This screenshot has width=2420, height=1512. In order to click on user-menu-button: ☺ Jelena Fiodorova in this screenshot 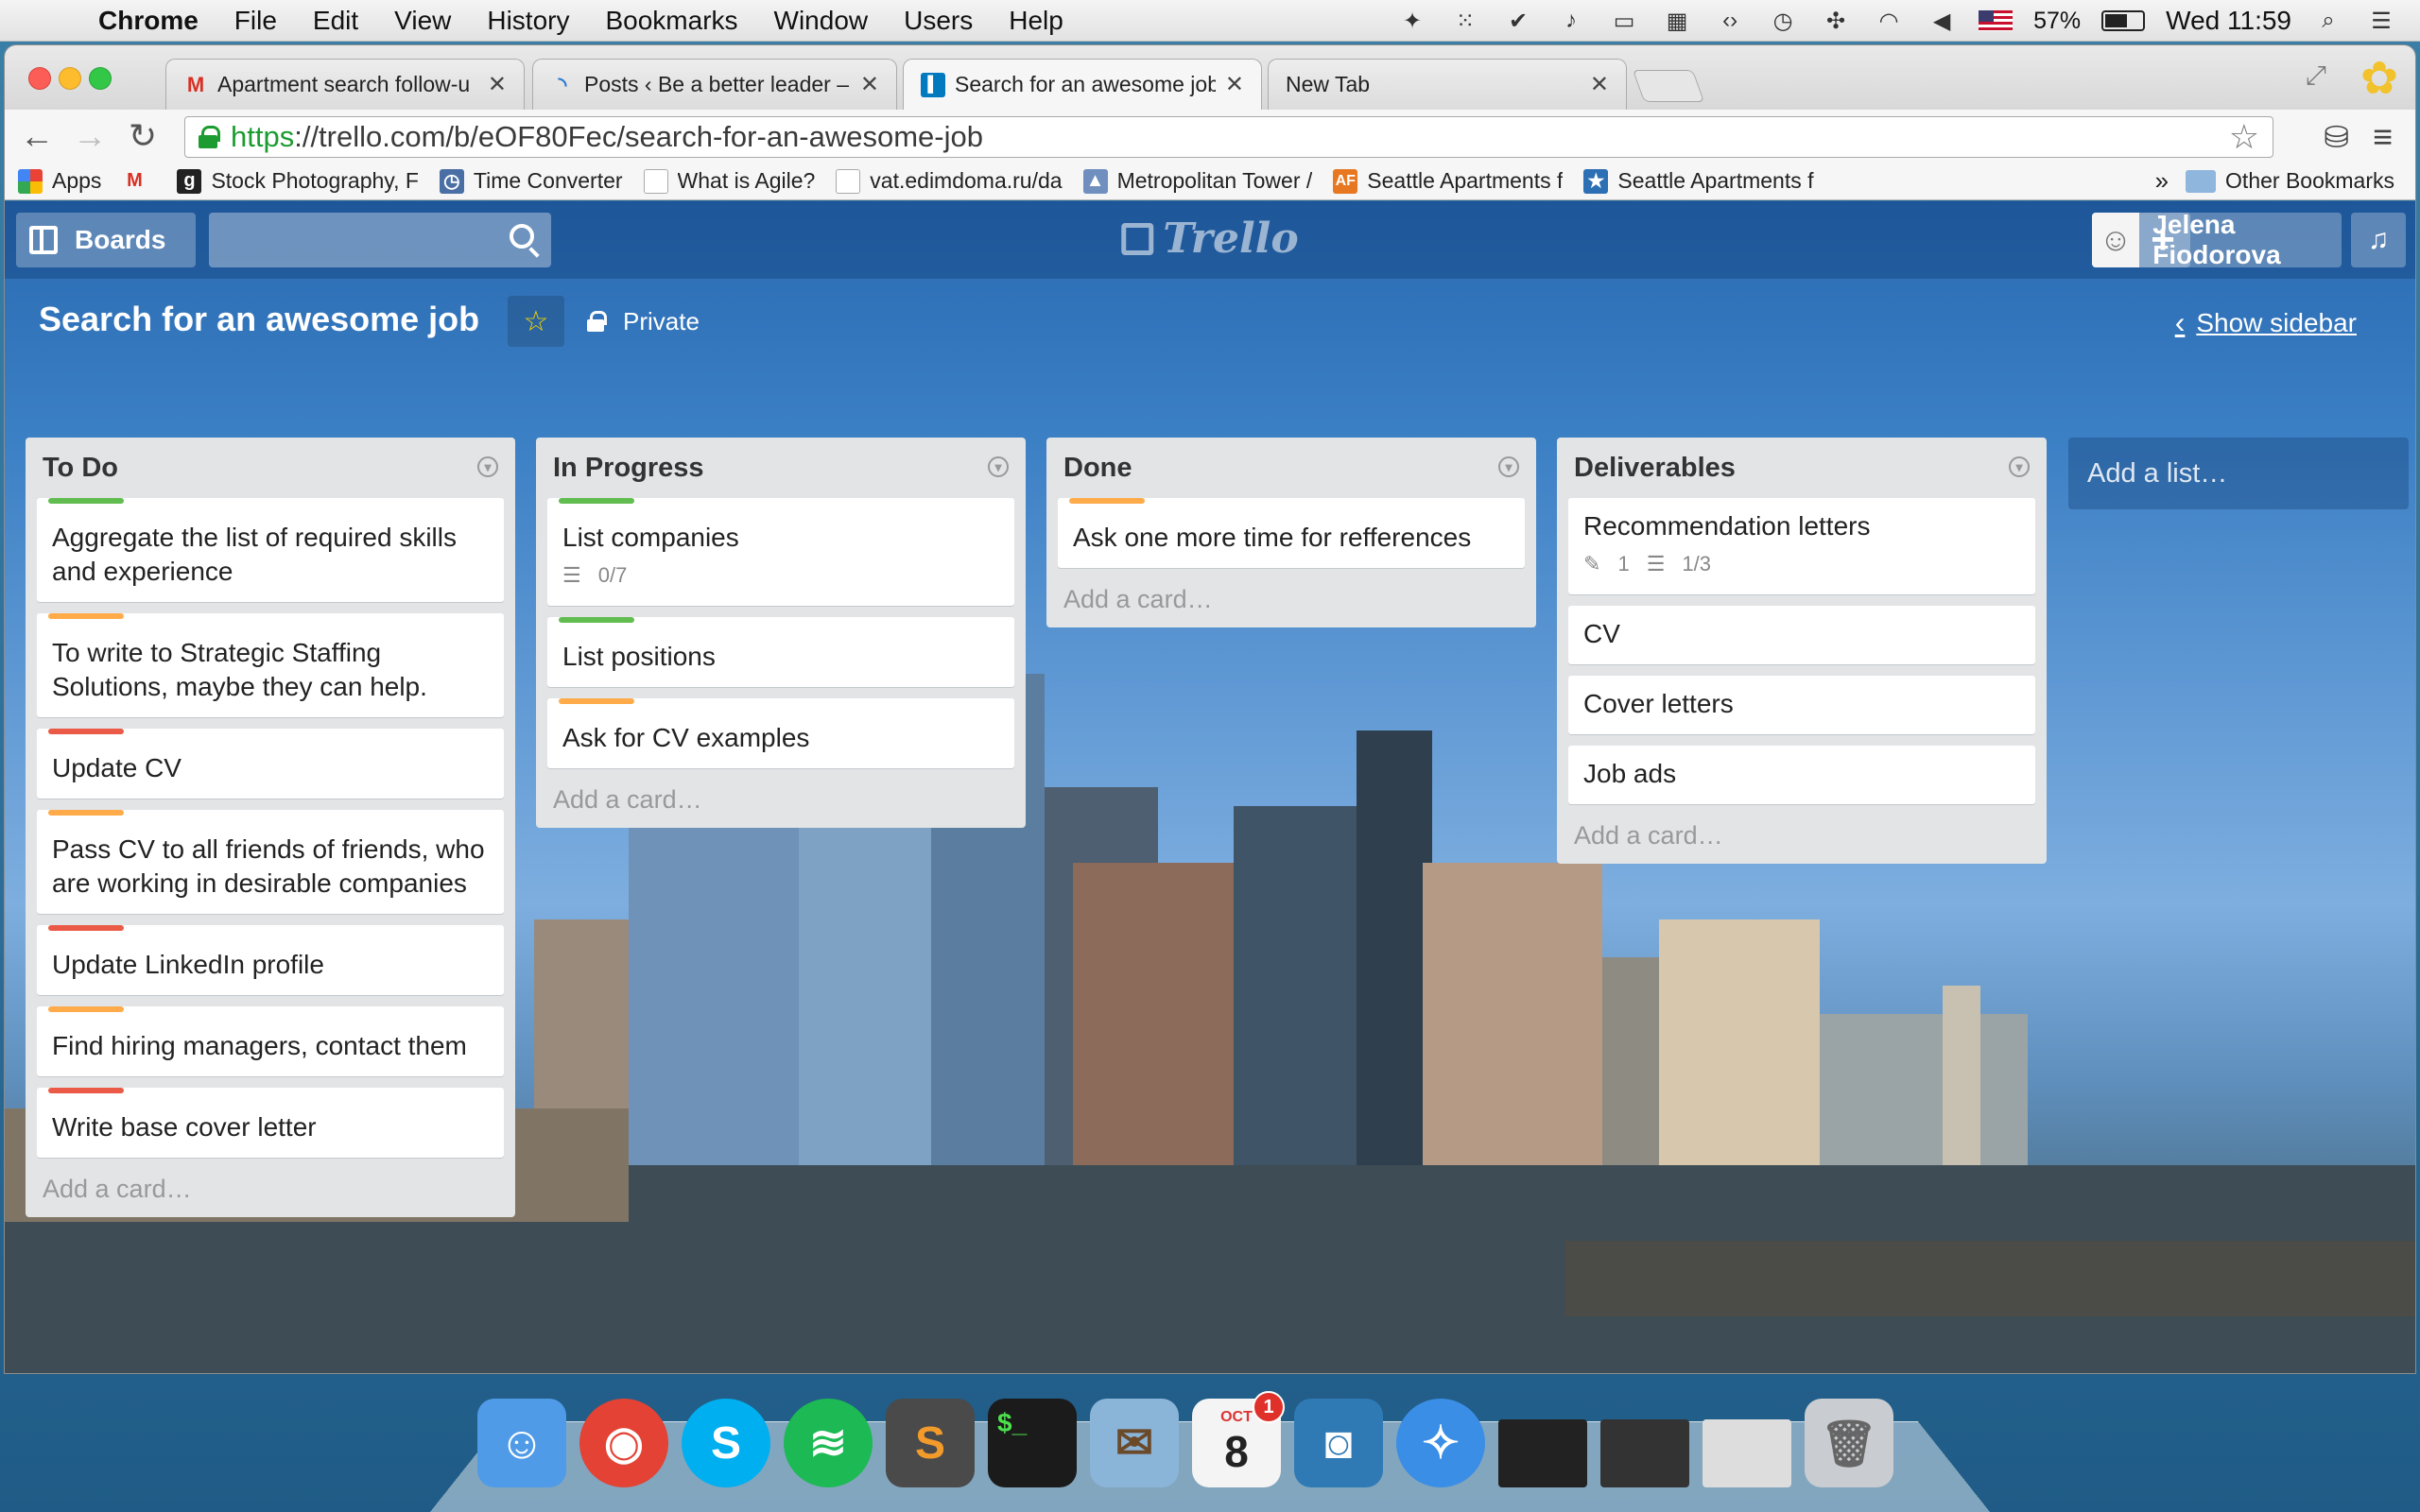, I will do `click(2217, 239)`.